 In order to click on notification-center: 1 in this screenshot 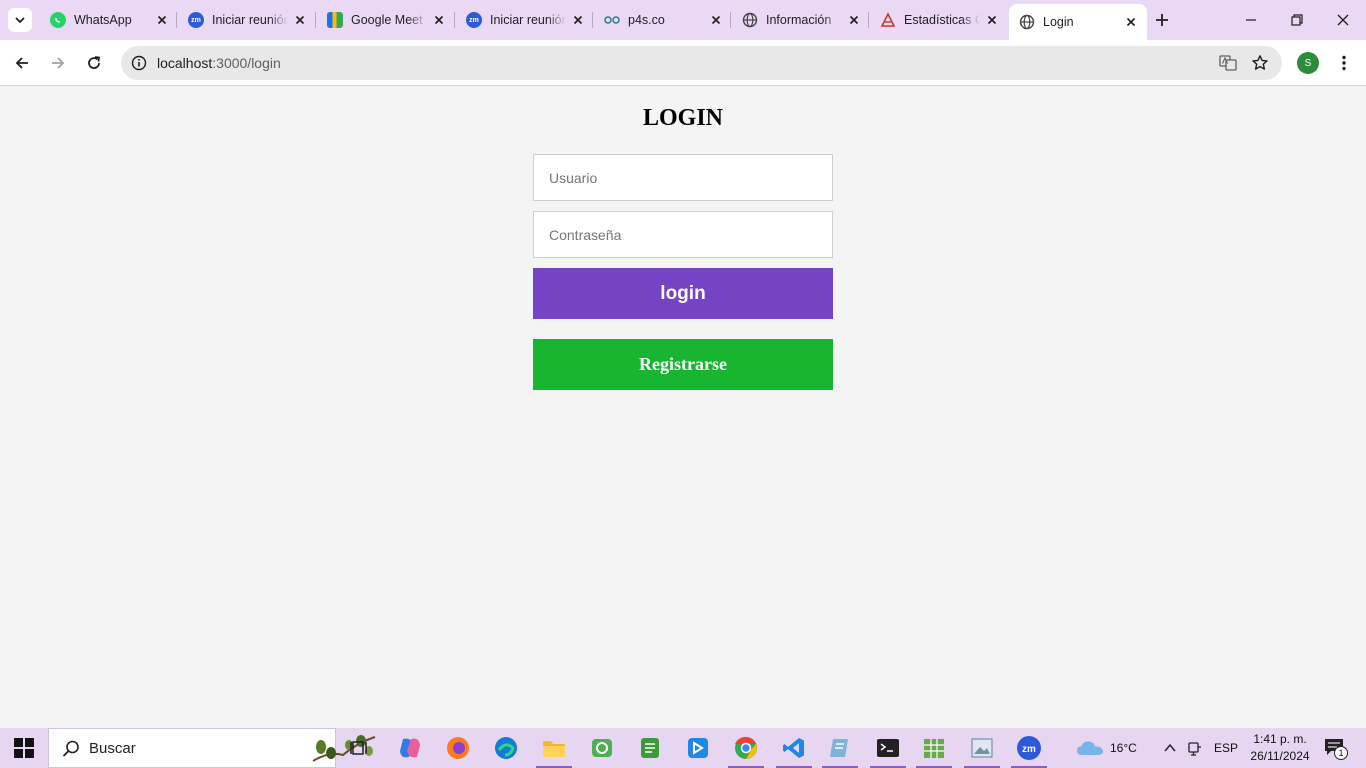, I will do `click(1336, 749)`.